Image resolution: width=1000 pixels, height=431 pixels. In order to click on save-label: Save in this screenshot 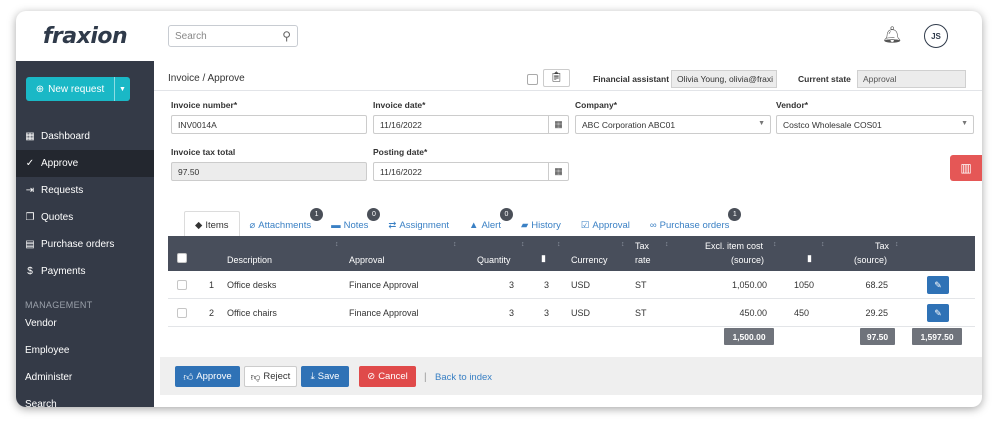, I will do `click(328, 376)`.